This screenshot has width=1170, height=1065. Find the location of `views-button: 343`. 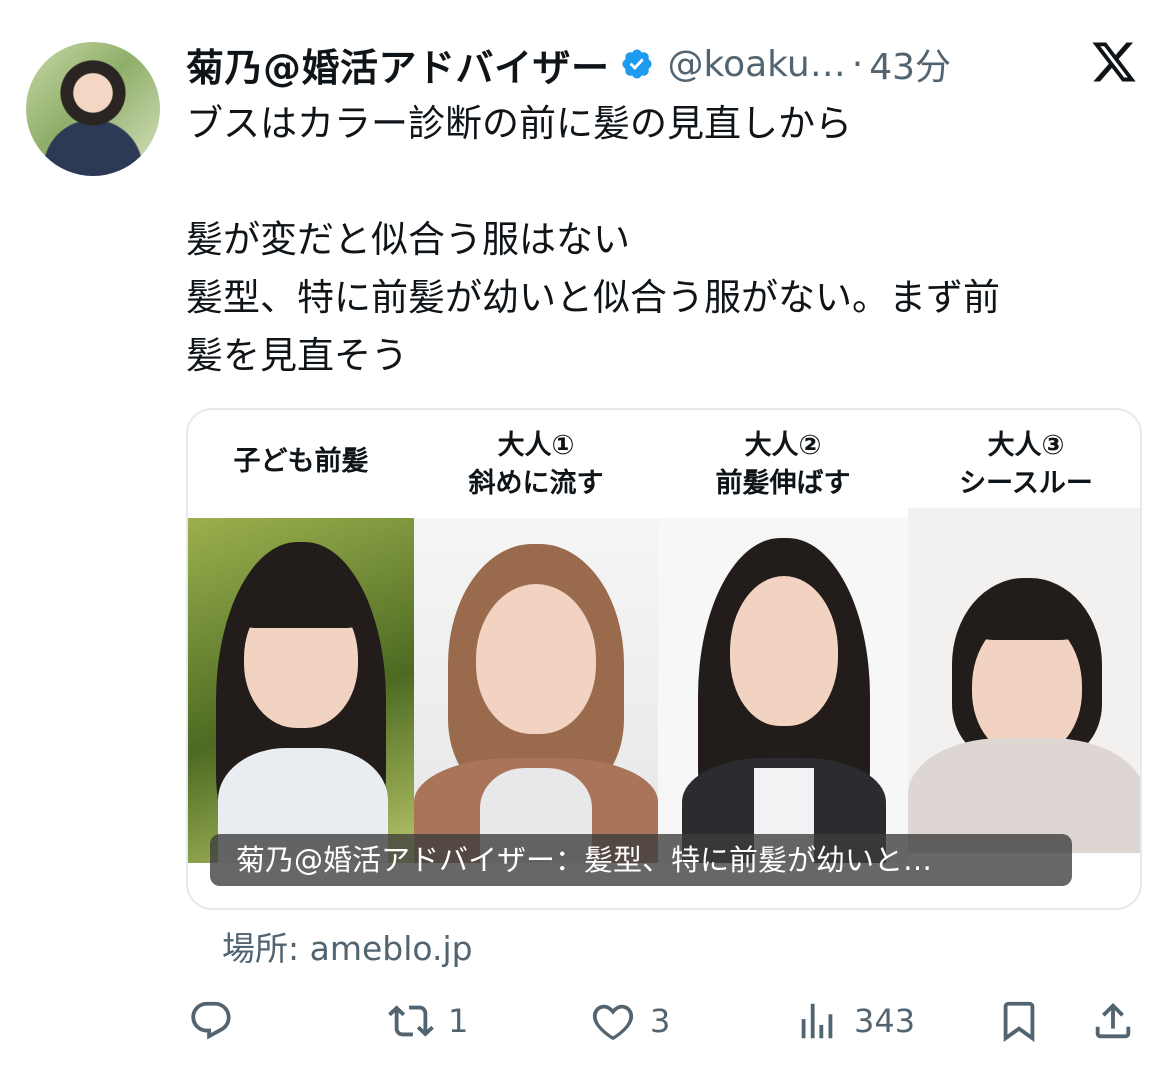

views-button: 343 is located at coordinates (854, 1021).